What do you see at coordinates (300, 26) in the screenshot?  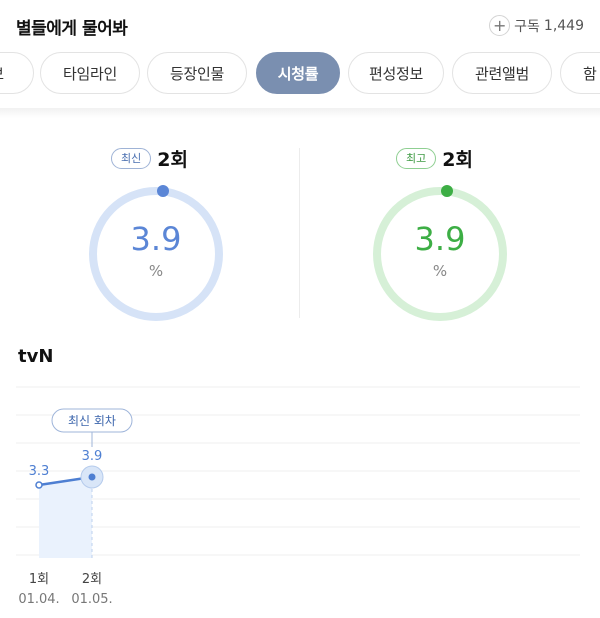 I see `header: 별들에게 물어봐 + 구독 1,449` at bounding box center [300, 26].